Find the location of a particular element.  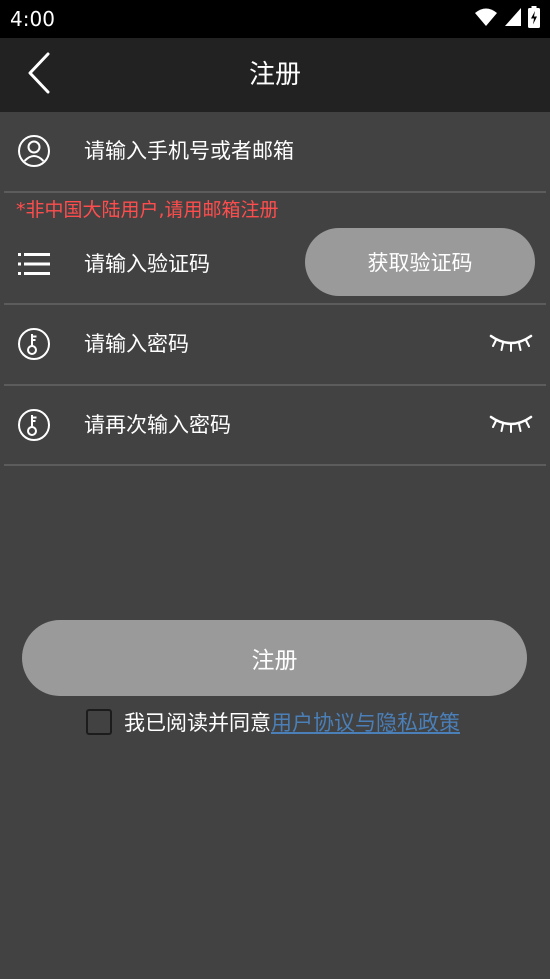

wifi-icon is located at coordinates (486, 19).